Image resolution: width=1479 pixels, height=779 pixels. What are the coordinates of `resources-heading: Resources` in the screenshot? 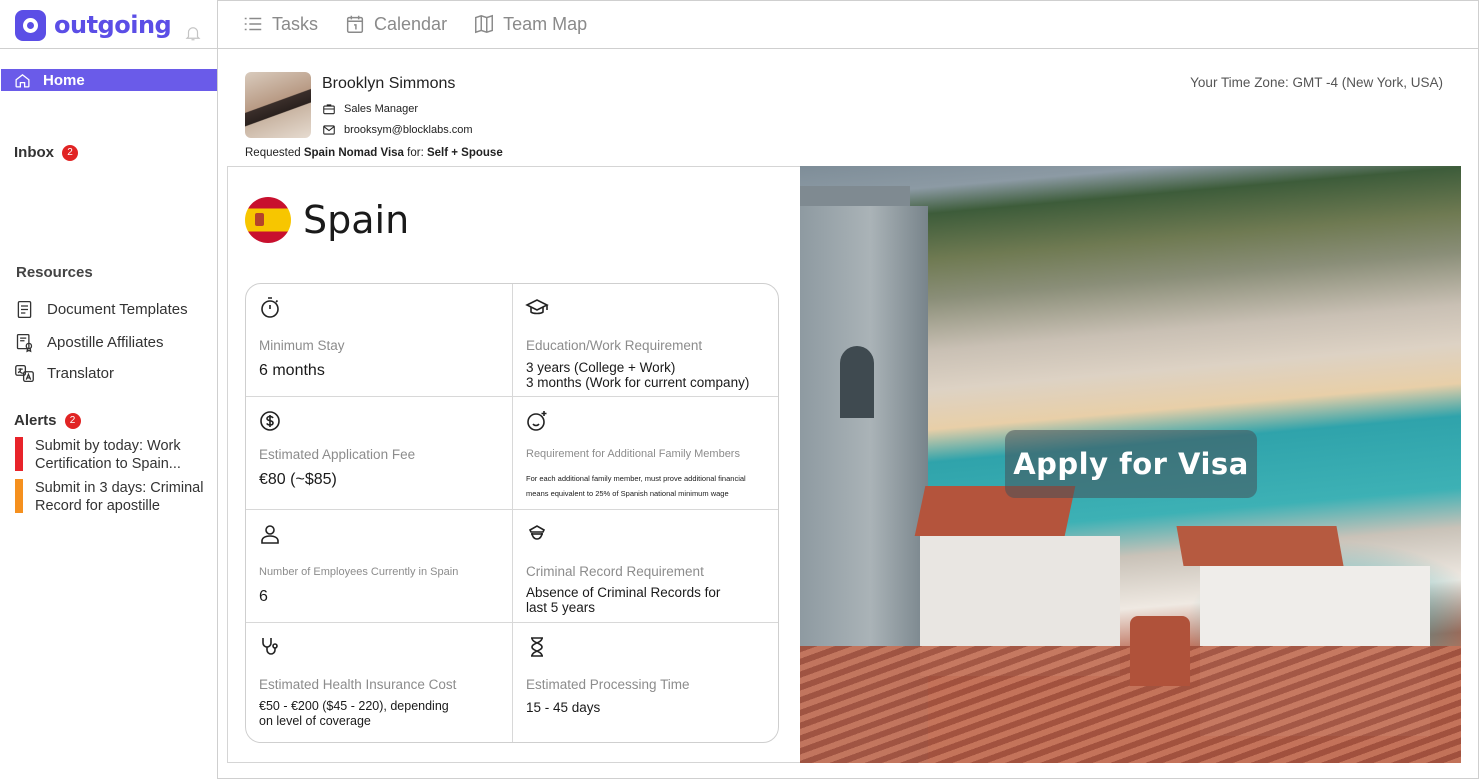 It's located at (54, 272).